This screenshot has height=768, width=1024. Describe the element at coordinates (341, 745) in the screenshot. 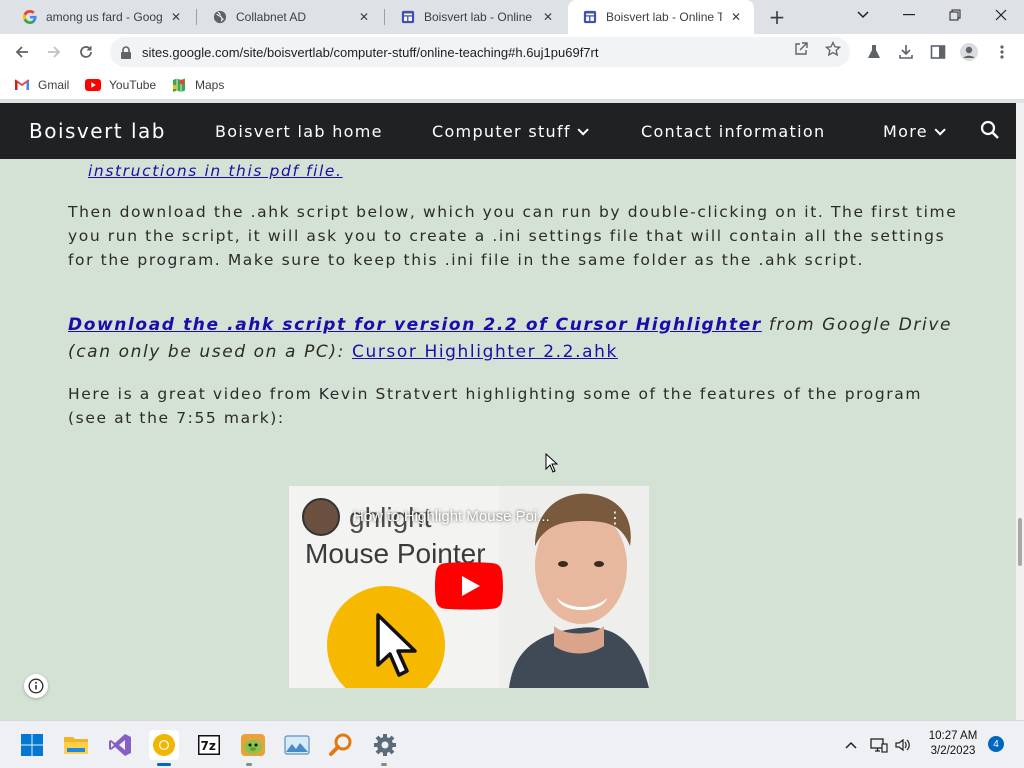

I see `search-tool-icon` at that location.